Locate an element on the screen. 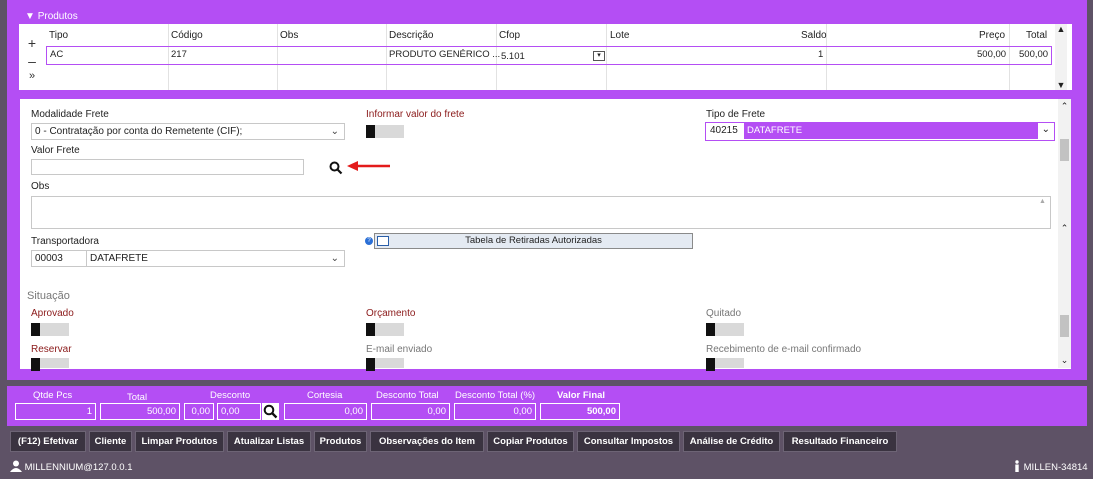 This screenshot has height=479, width=1093. desconto-pct-field: 0,00 is located at coordinates (199, 411).